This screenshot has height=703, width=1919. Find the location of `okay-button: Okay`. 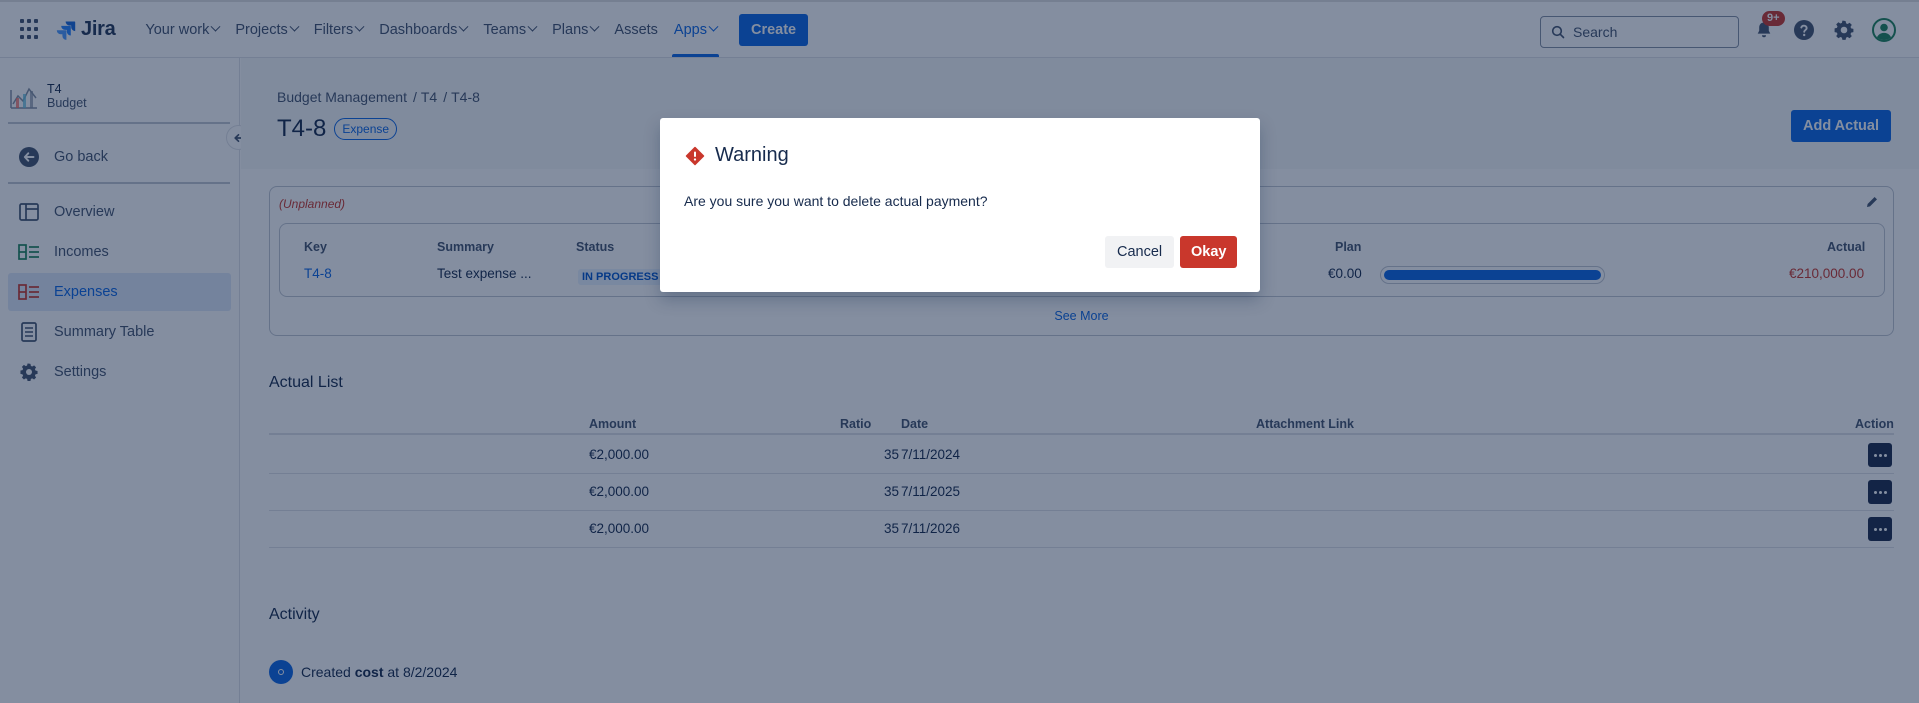

okay-button: Okay is located at coordinates (1209, 252).